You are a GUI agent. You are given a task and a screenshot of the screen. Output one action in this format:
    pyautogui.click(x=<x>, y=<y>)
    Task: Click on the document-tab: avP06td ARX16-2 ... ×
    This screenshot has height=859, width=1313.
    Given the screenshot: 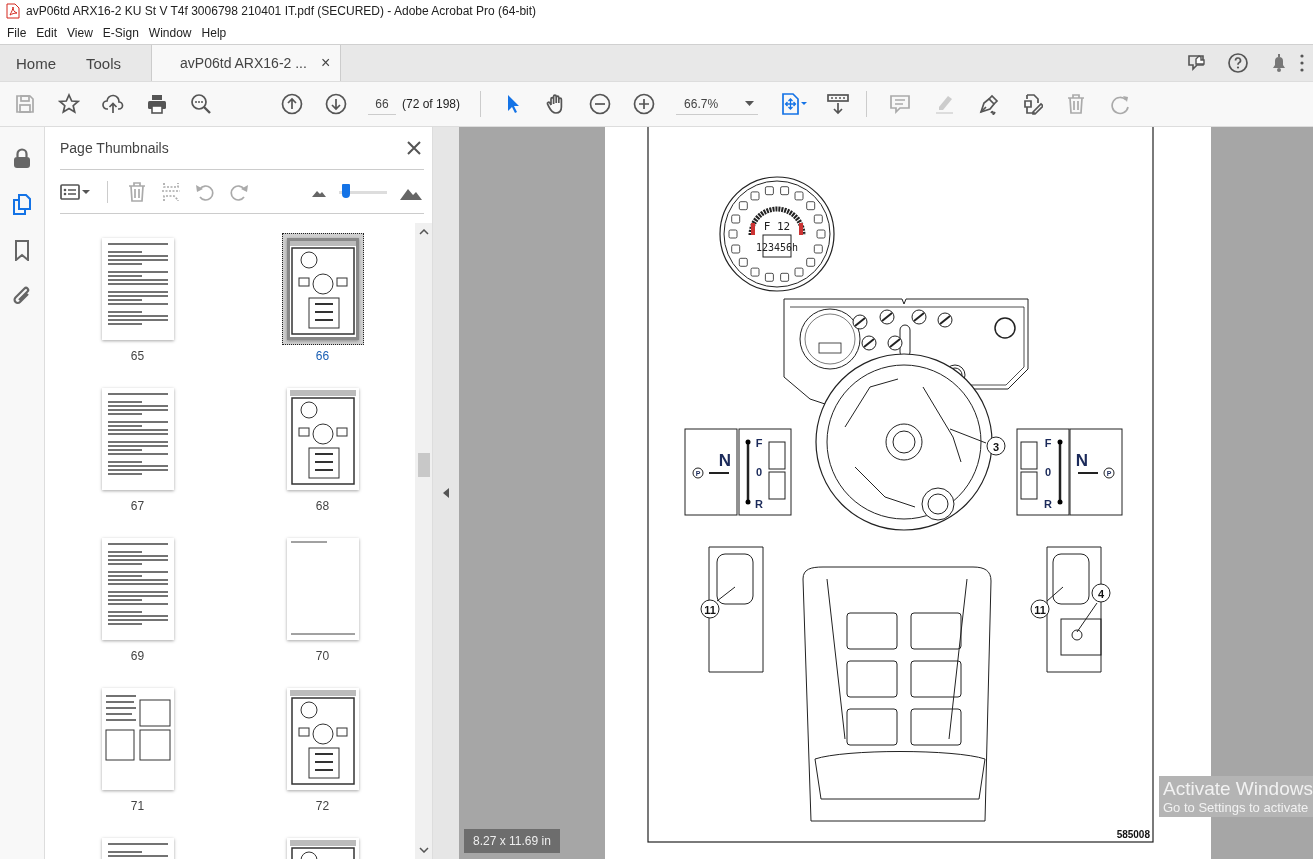 What is the action you would take?
    pyautogui.click(x=246, y=63)
    